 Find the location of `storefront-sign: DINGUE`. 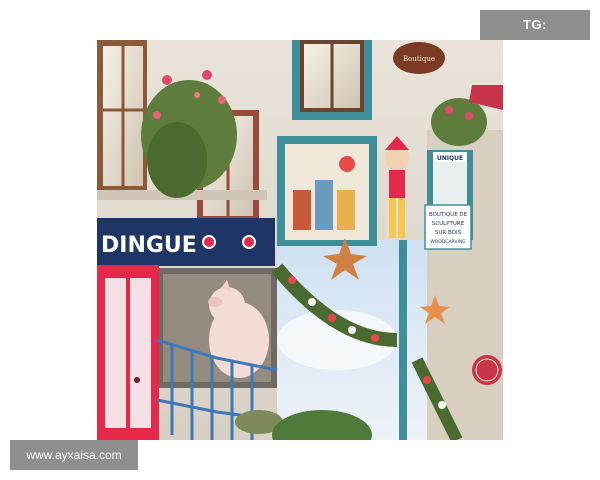

storefront-sign: DINGUE is located at coordinates (186, 242).